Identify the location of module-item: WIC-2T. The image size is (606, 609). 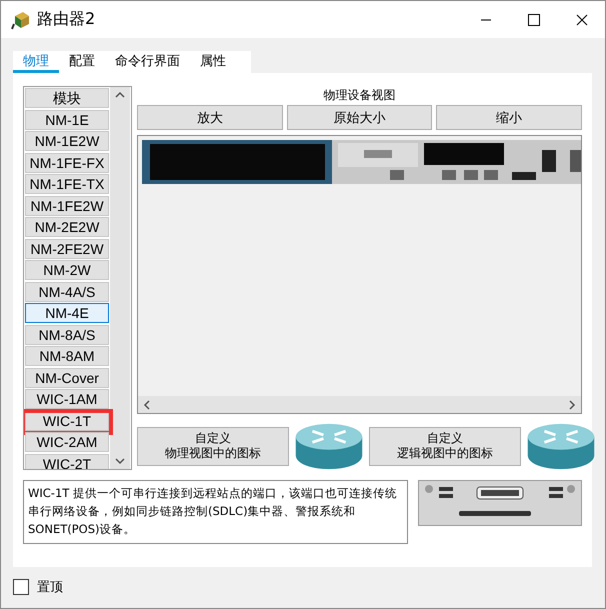
(67, 461).